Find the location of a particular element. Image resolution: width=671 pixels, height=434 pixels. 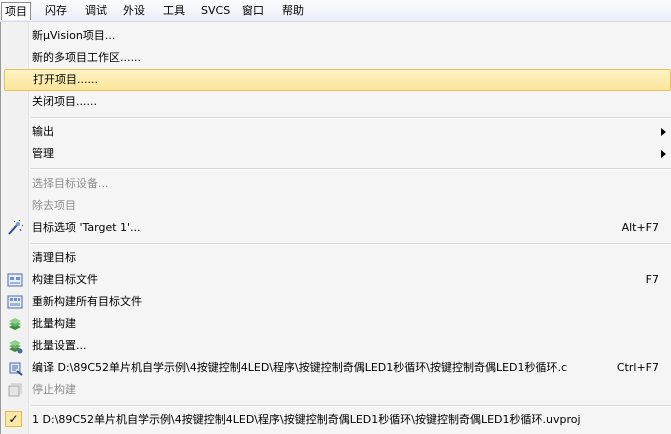

rebuild-all-icon is located at coordinates (15, 302).